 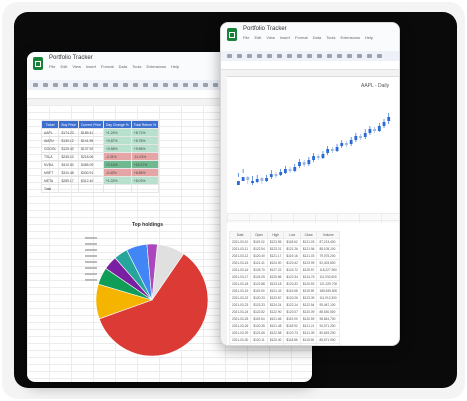 What do you see at coordinates (275, 319) in the screenshot?
I see `table-cell: $121.66` at bounding box center [275, 319].